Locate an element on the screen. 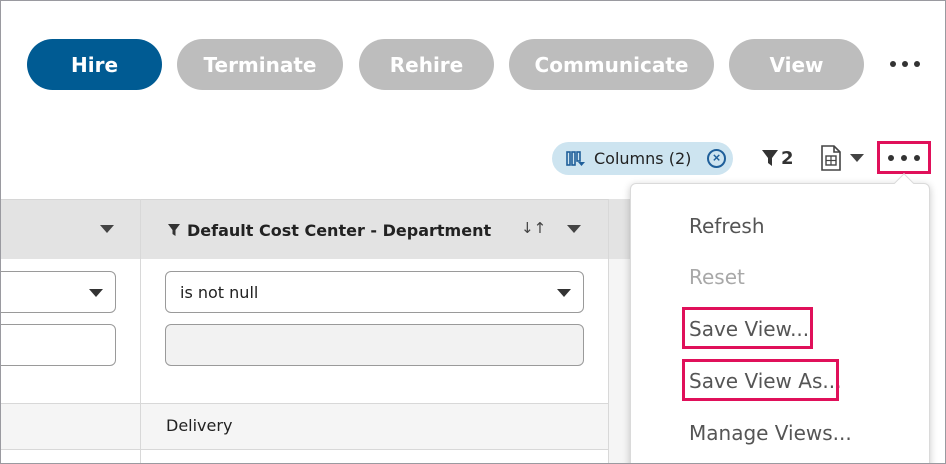  action-bar: Hire Terminate Rehire Communicate View is located at coordinates (473, 64).